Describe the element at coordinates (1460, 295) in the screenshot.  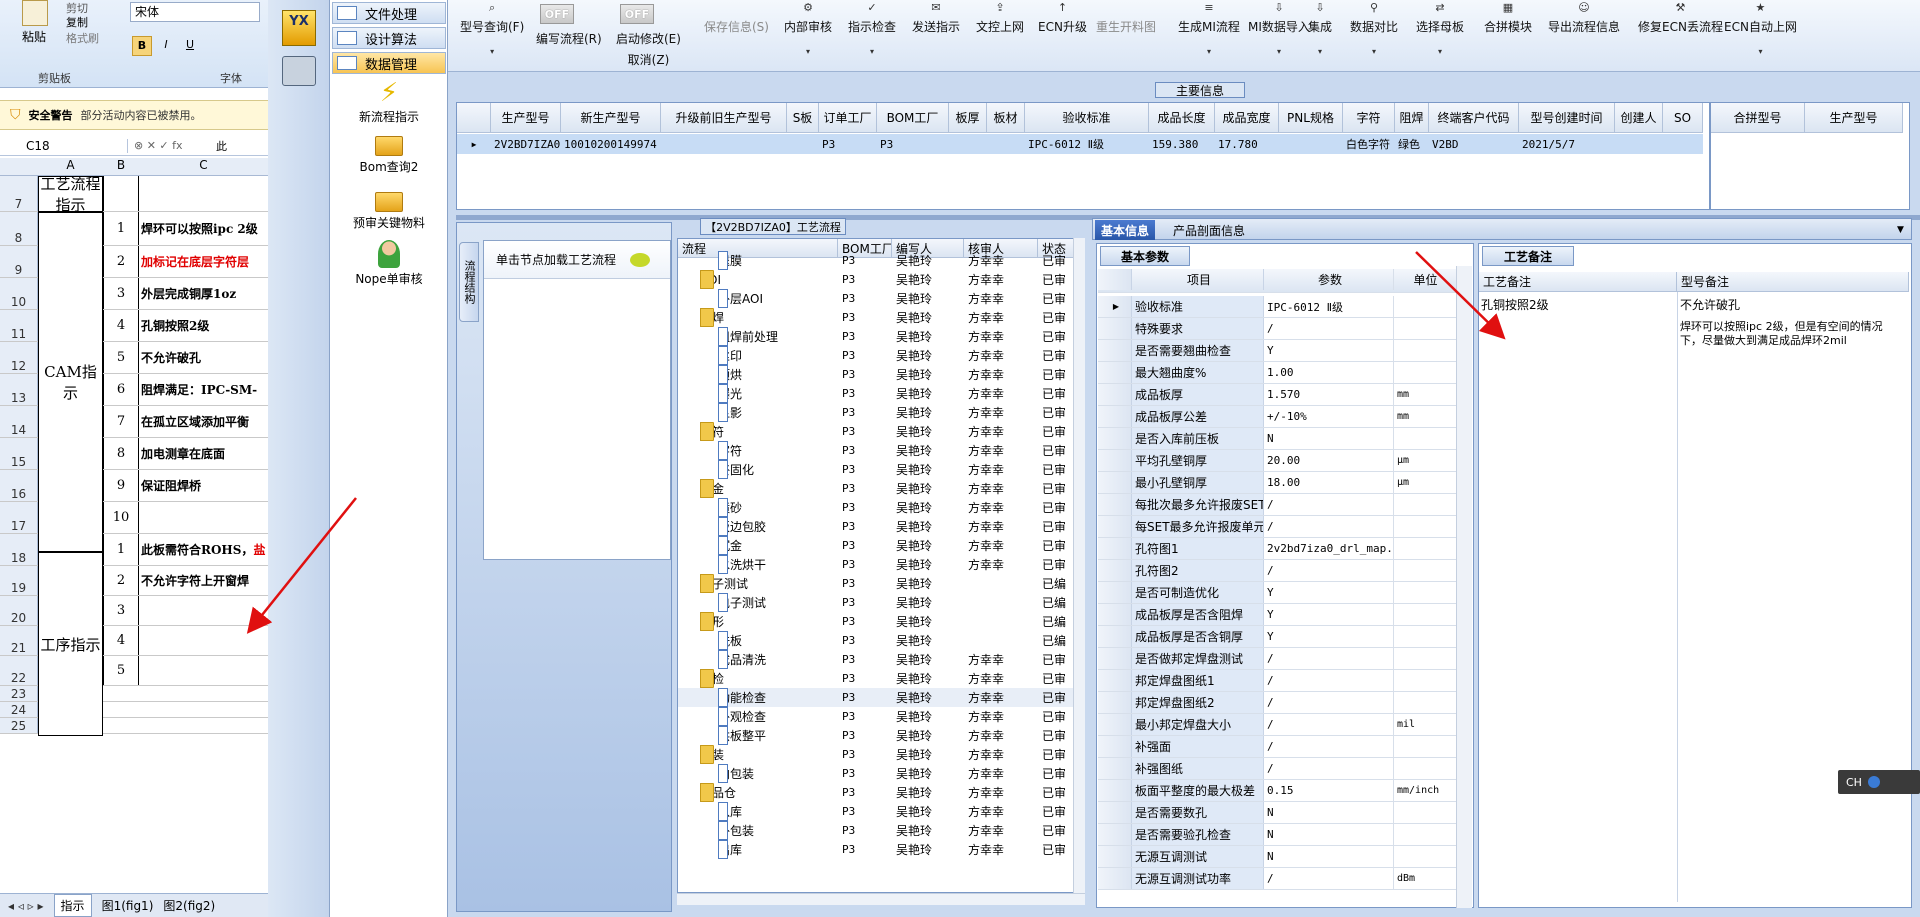
I see `annotation-arrow-right` at that location.